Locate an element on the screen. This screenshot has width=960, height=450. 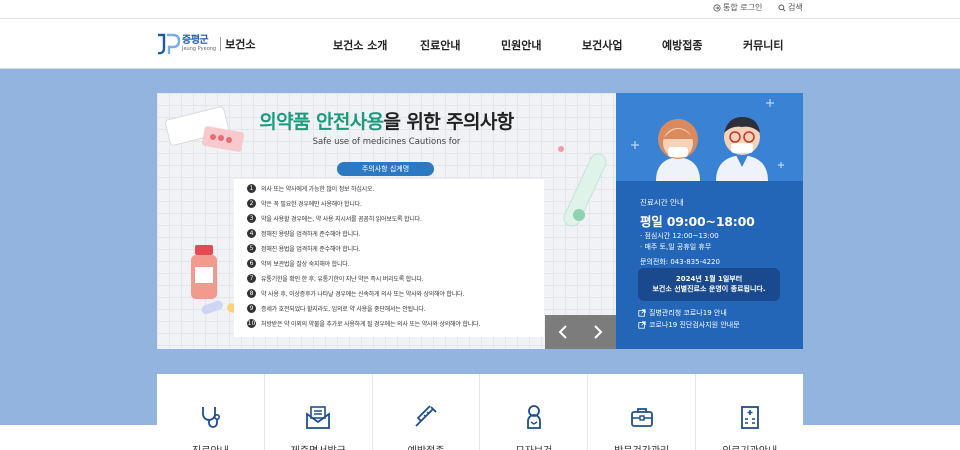
notice-line-2: 보건소 선별진료소 운영이 종료됩니다. is located at coordinates (709, 289).